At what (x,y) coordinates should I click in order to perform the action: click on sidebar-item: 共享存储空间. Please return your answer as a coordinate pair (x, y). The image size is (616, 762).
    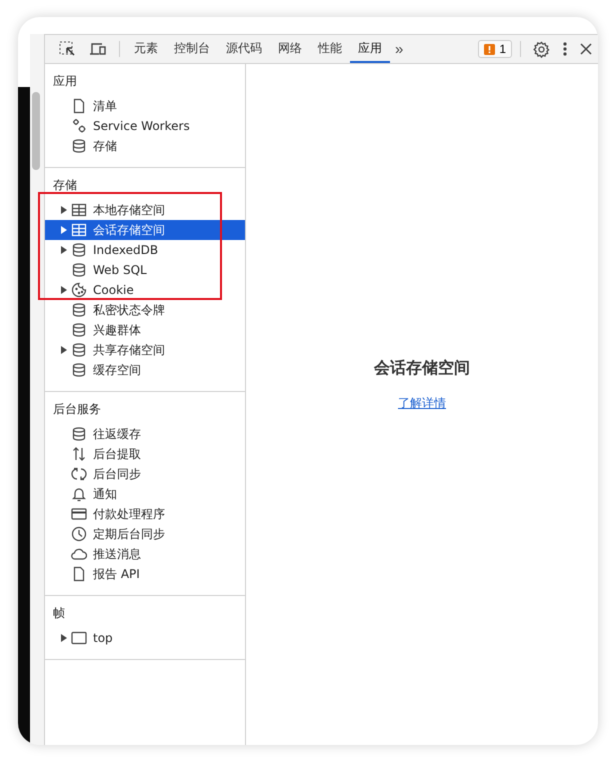
    Looking at the image, I should click on (145, 350).